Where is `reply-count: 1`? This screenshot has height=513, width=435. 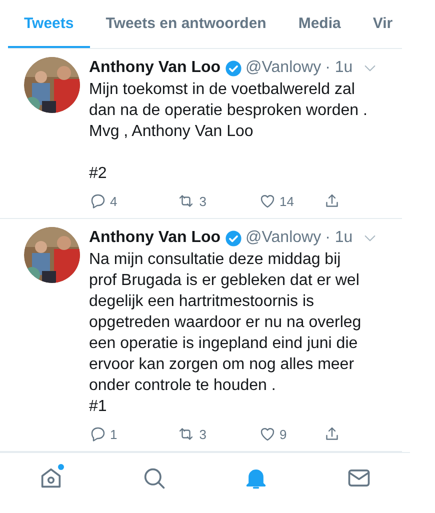
reply-count: 1 is located at coordinates (114, 434).